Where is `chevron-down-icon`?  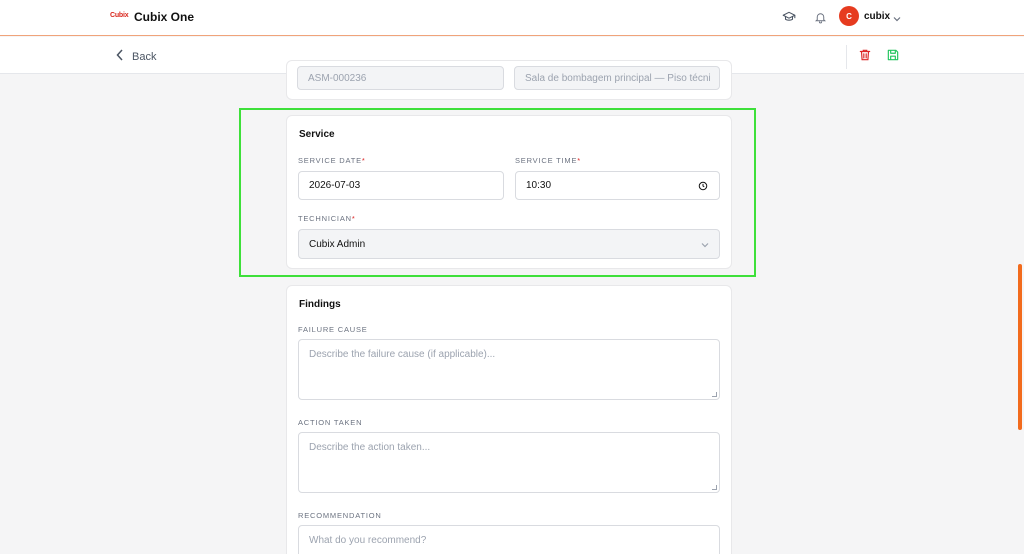 chevron-down-icon is located at coordinates (897, 16).